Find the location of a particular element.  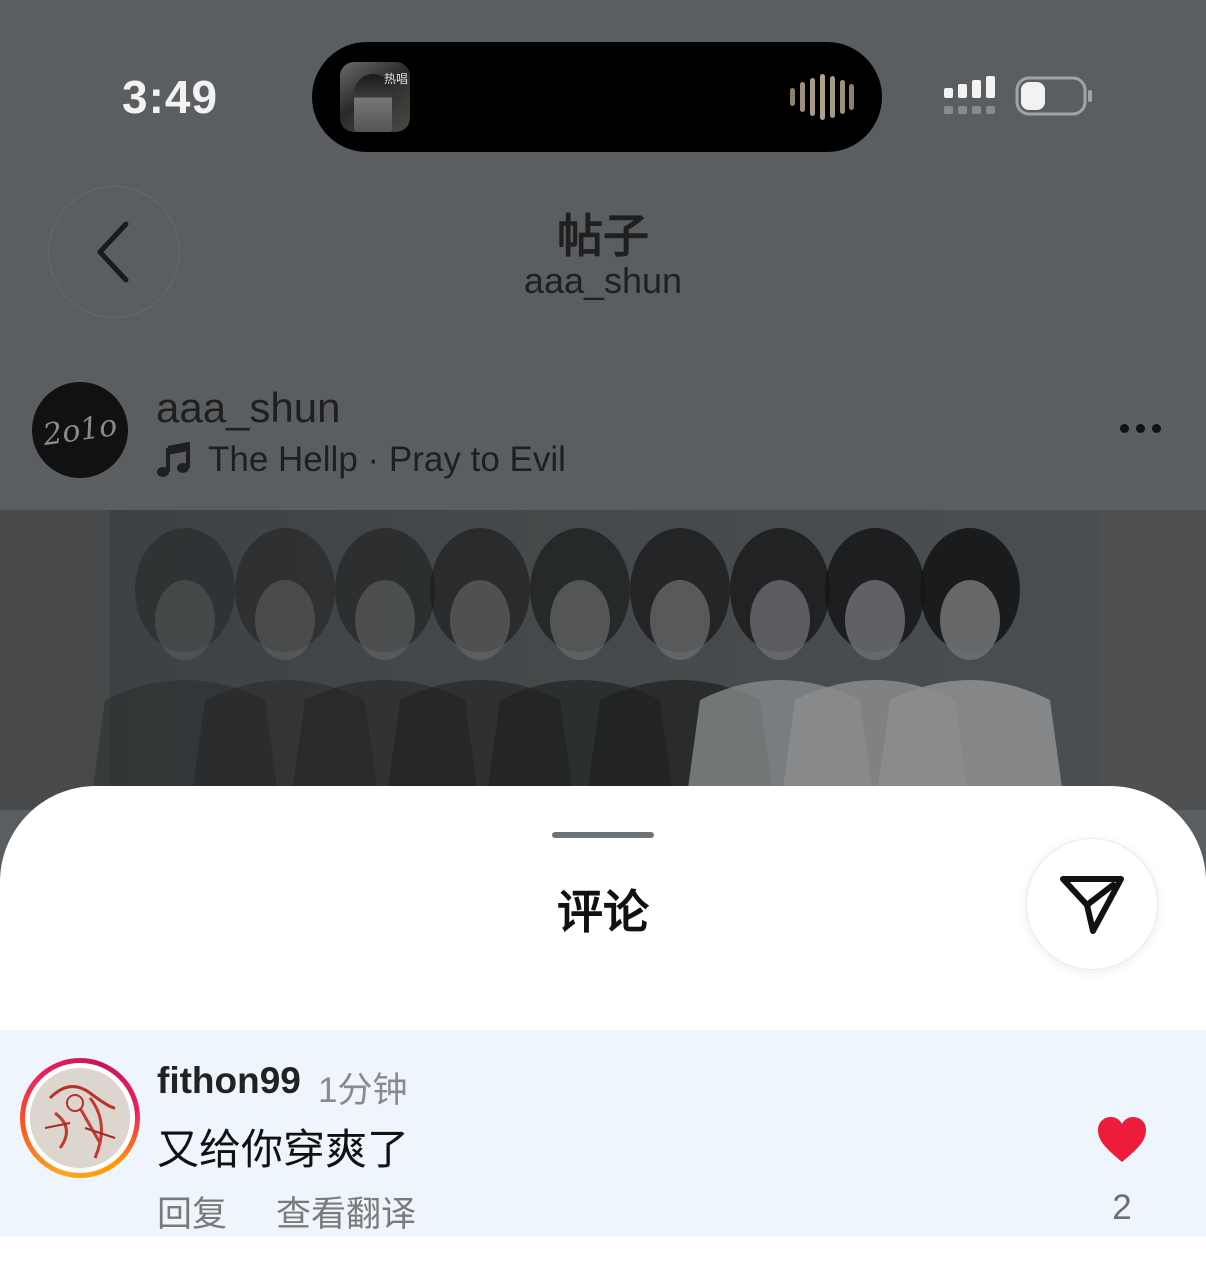

author-name: aaa_shun is located at coordinates (248, 408).